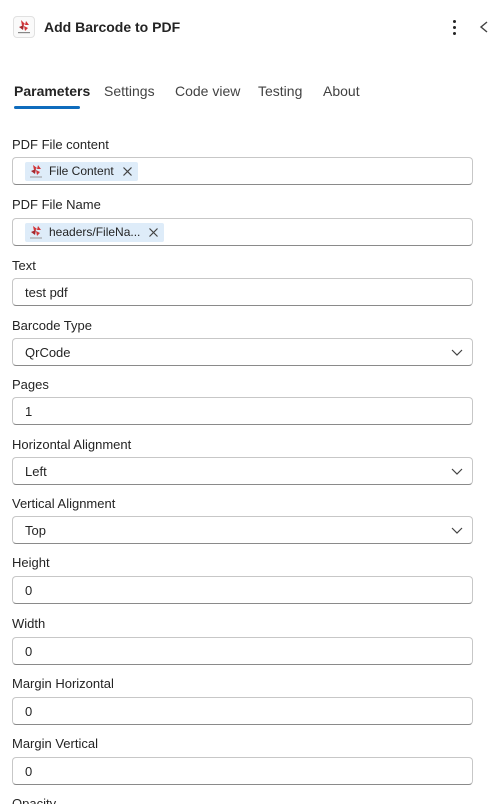 Image resolution: width=488 pixels, height=804 pixels. I want to click on collapse-panel-button, so click(483, 27).